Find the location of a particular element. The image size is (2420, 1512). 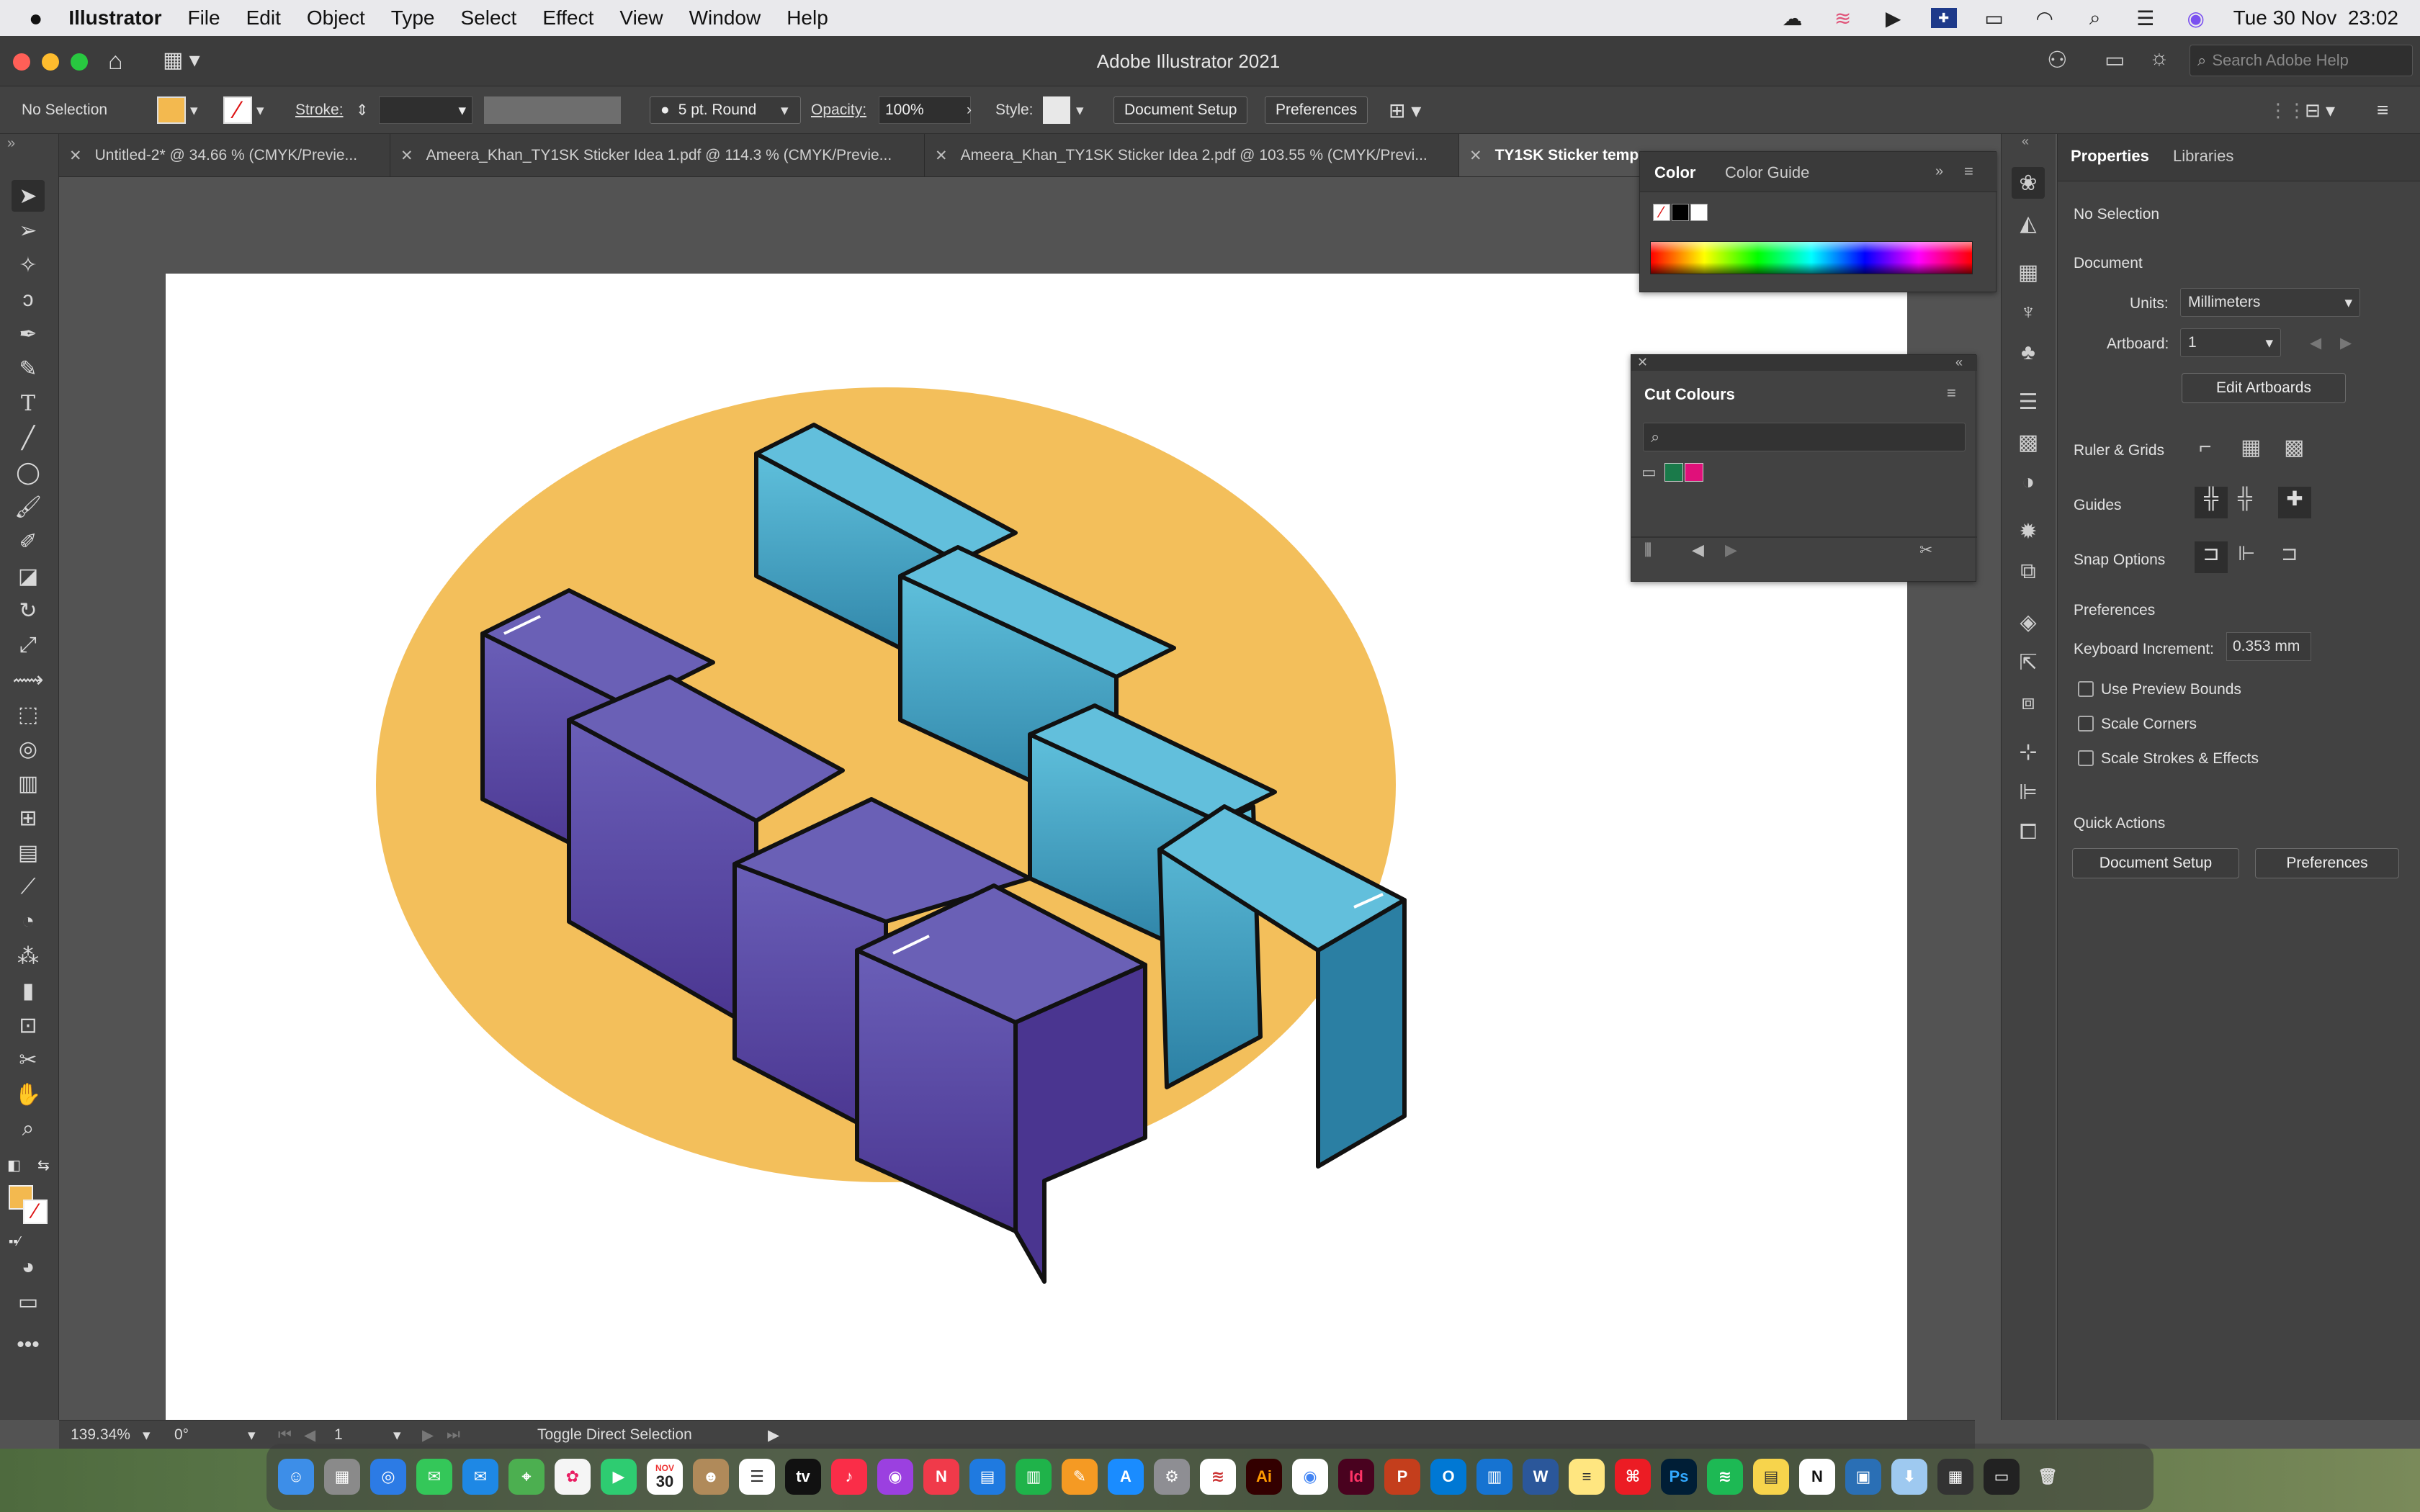

podcasts-icon: ◉ is located at coordinates (895, 1477).